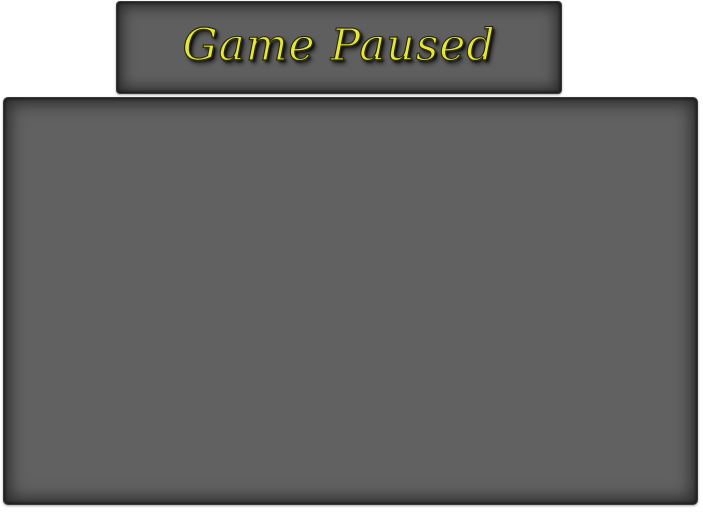 The height and width of the screenshot is (519, 703). I want to click on pause-title: Game Paused, so click(339, 45).